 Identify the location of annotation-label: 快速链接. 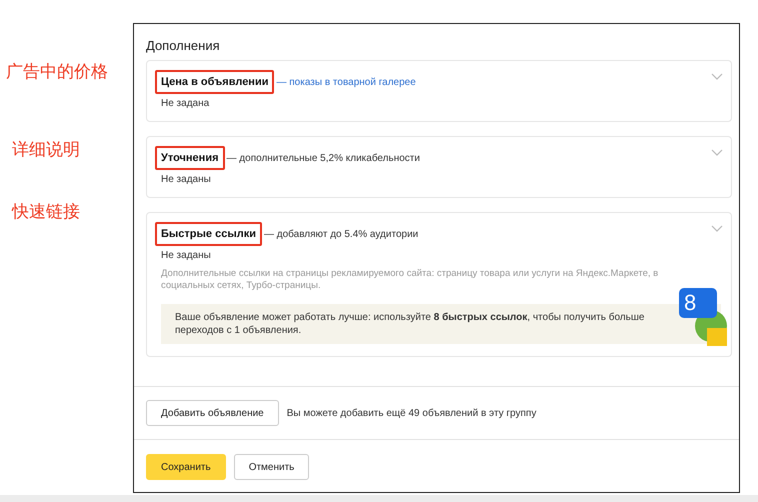
(46, 212).